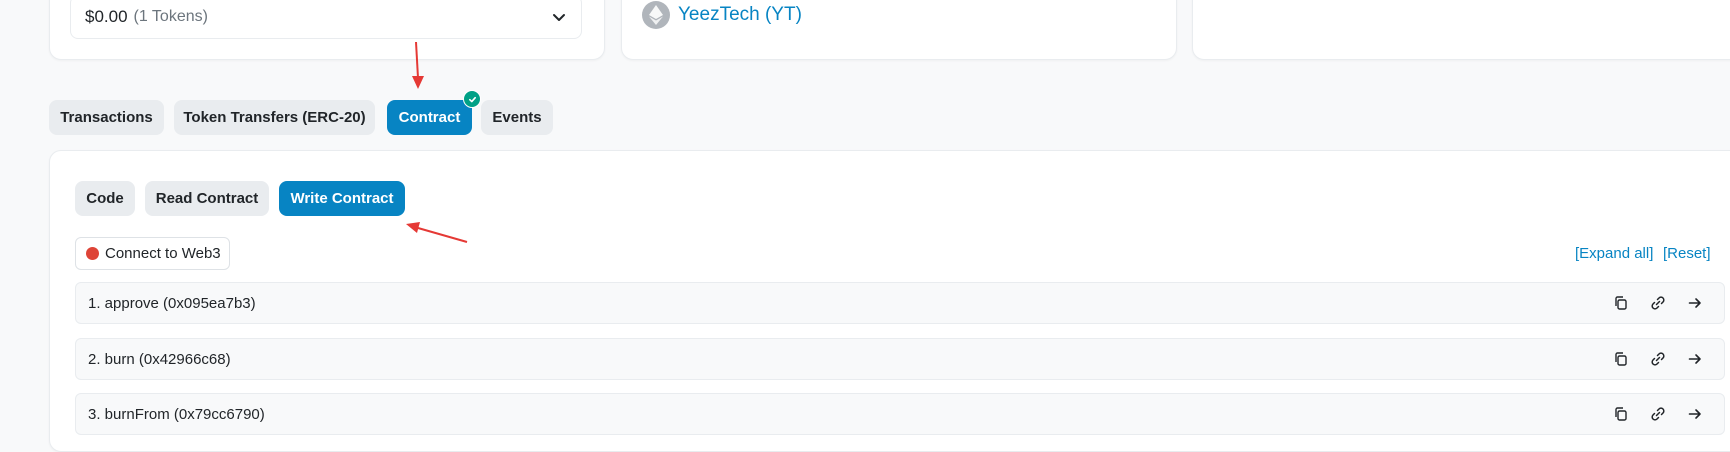  Describe the element at coordinates (106, 117) in the screenshot. I see `tab-transactions: Transactions` at that location.